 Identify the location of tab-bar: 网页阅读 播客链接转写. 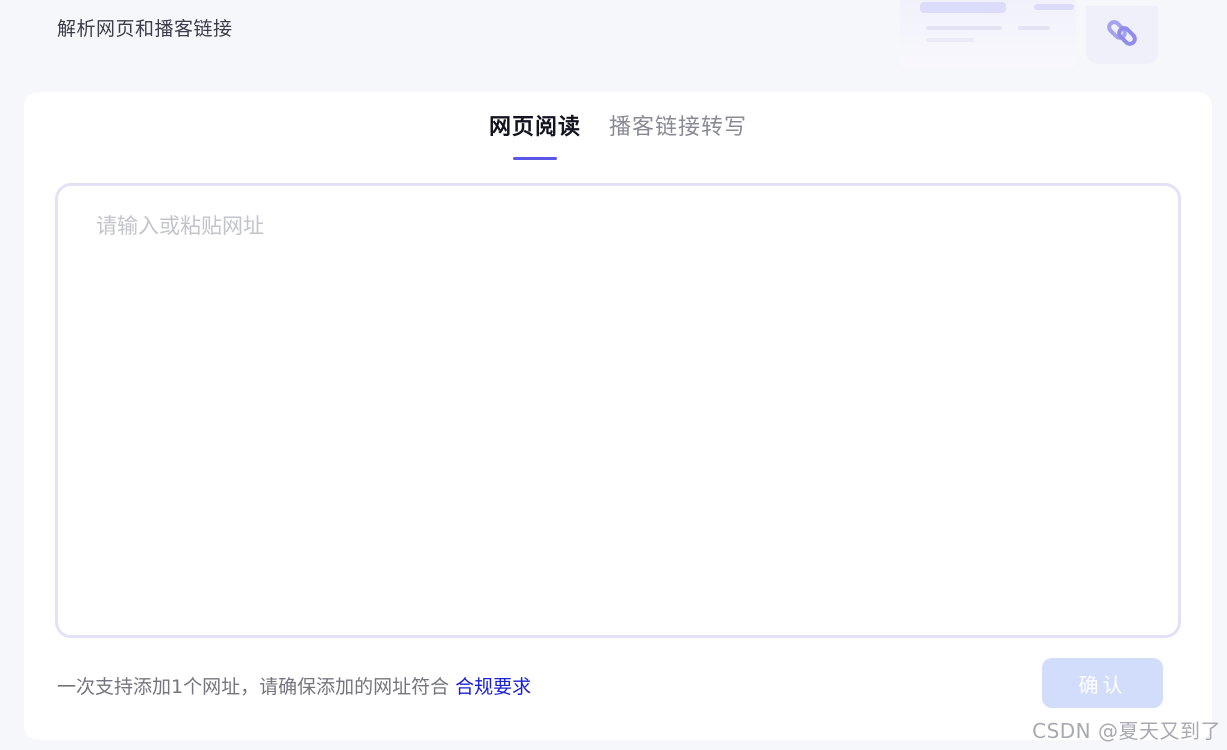
(618, 139).